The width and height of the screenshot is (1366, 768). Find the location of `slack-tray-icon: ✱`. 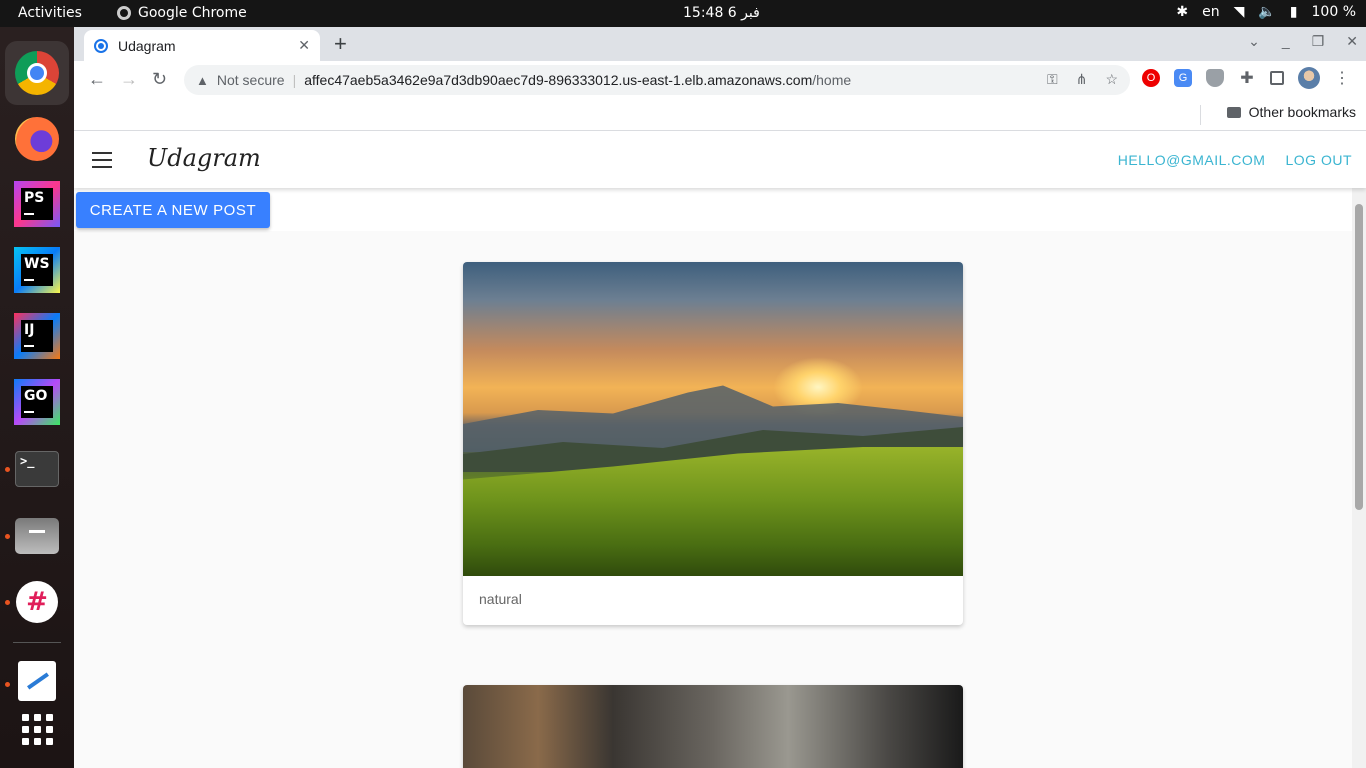

slack-tray-icon: ✱ is located at coordinates (1182, 12).